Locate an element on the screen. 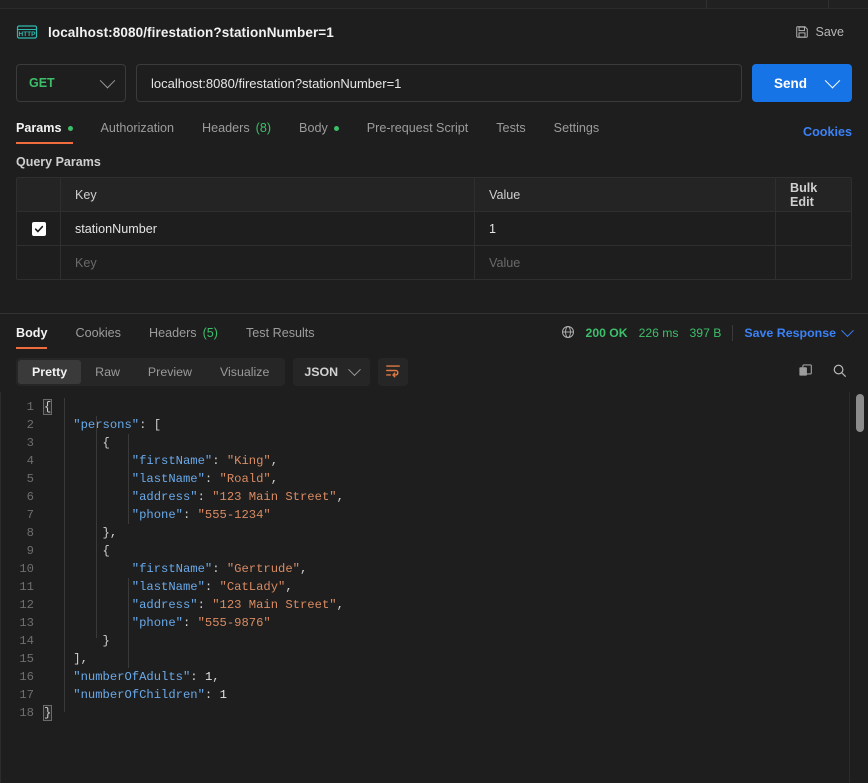 The width and height of the screenshot is (868, 783). table-row-empty: Key Value is located at coordinates (434, 262).